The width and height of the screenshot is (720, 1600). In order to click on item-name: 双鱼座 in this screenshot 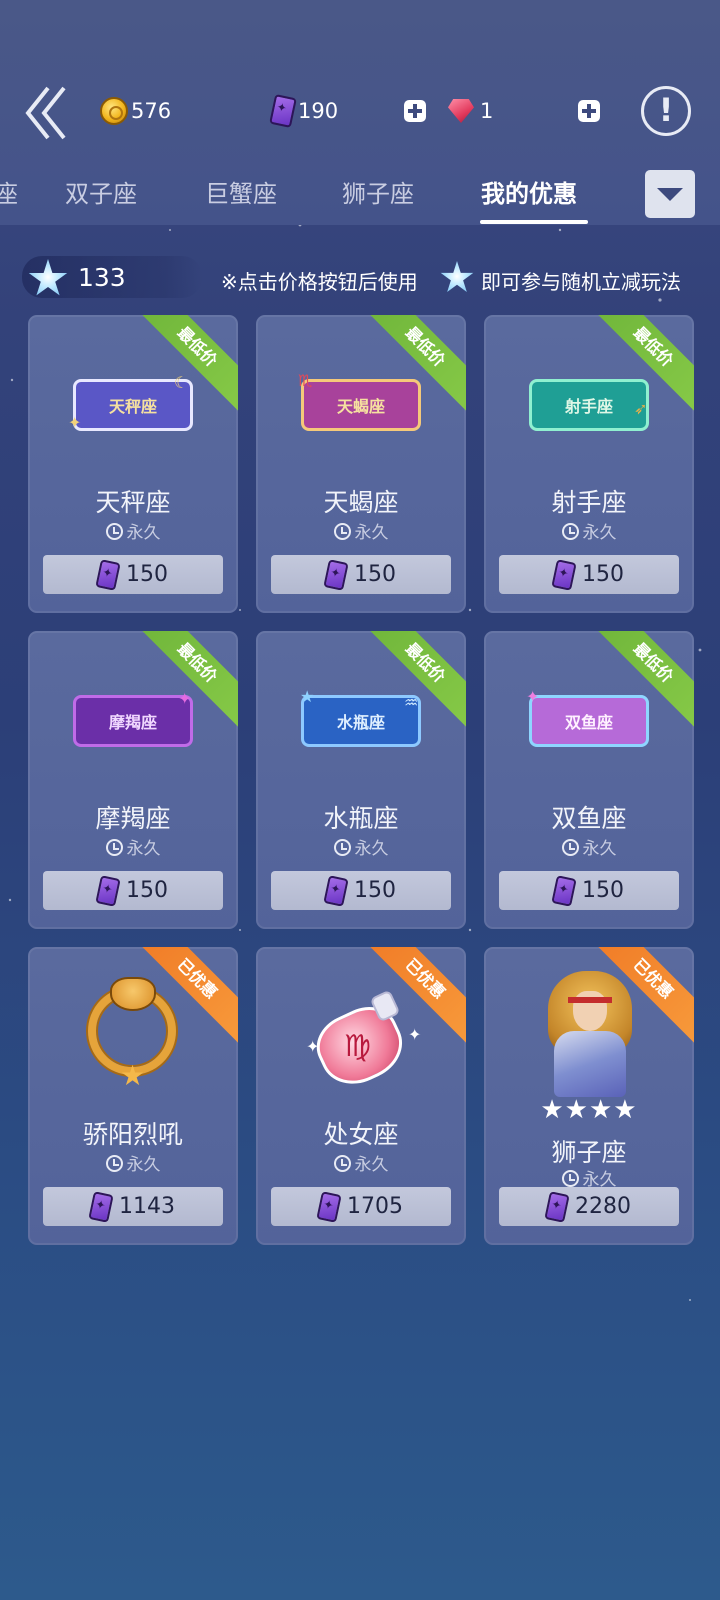, I will do `click(589, 818)`.